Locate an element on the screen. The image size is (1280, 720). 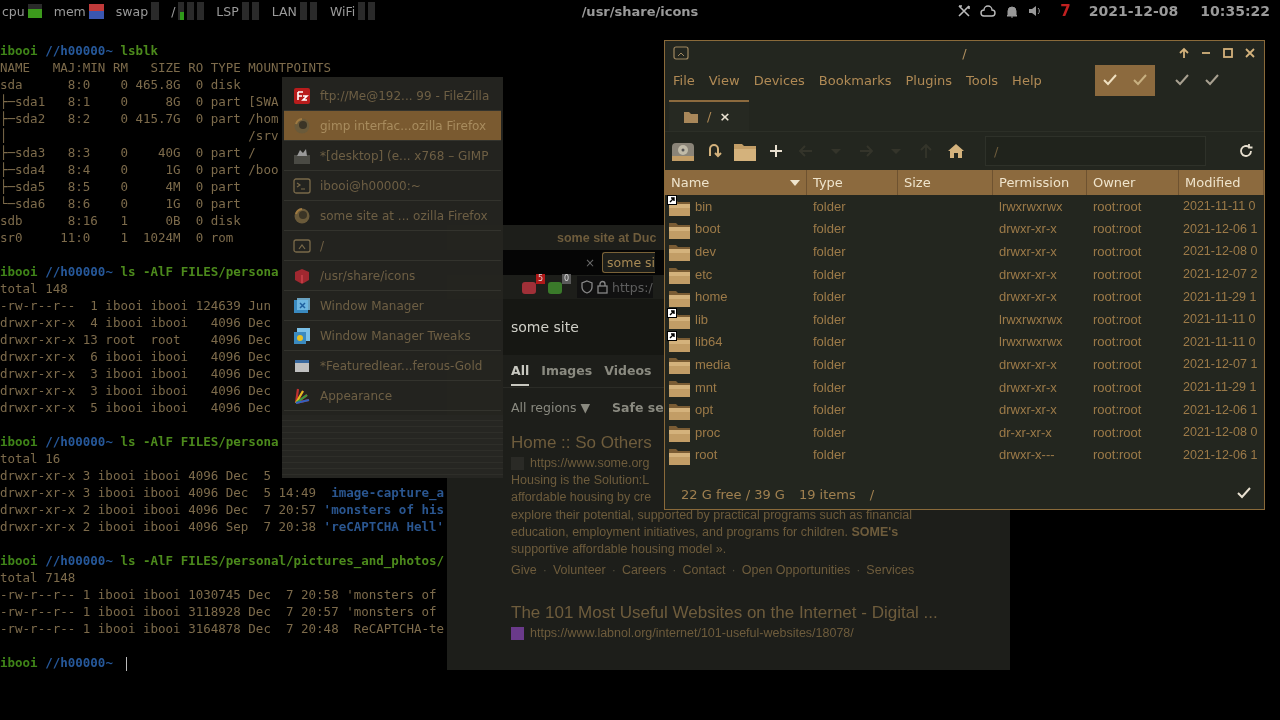
table-cell: 2021-11-11 0 is located at coordinates (1219, 341).